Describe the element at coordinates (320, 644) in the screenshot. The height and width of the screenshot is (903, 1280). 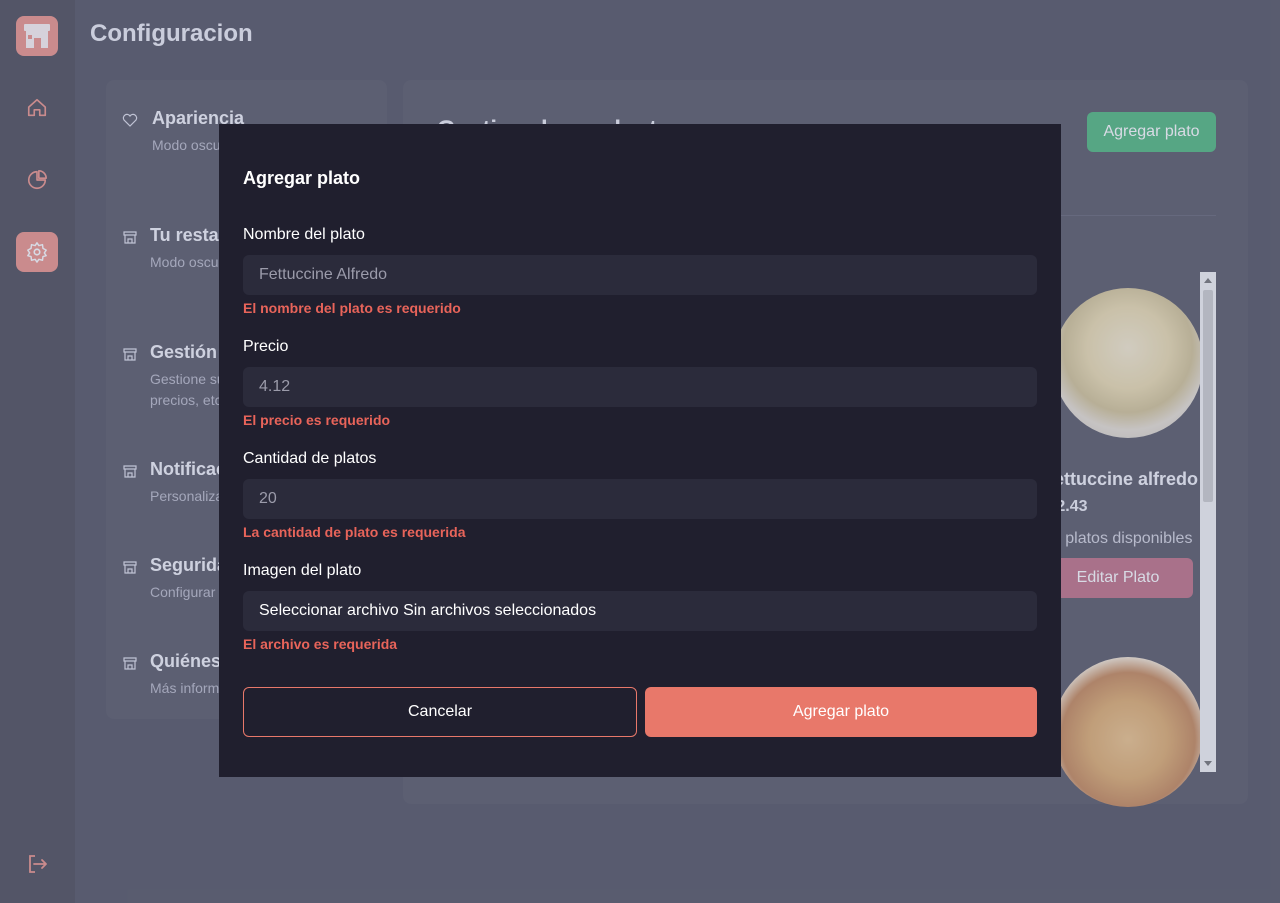
I see `image-error: El archivo es requerida` at that location.